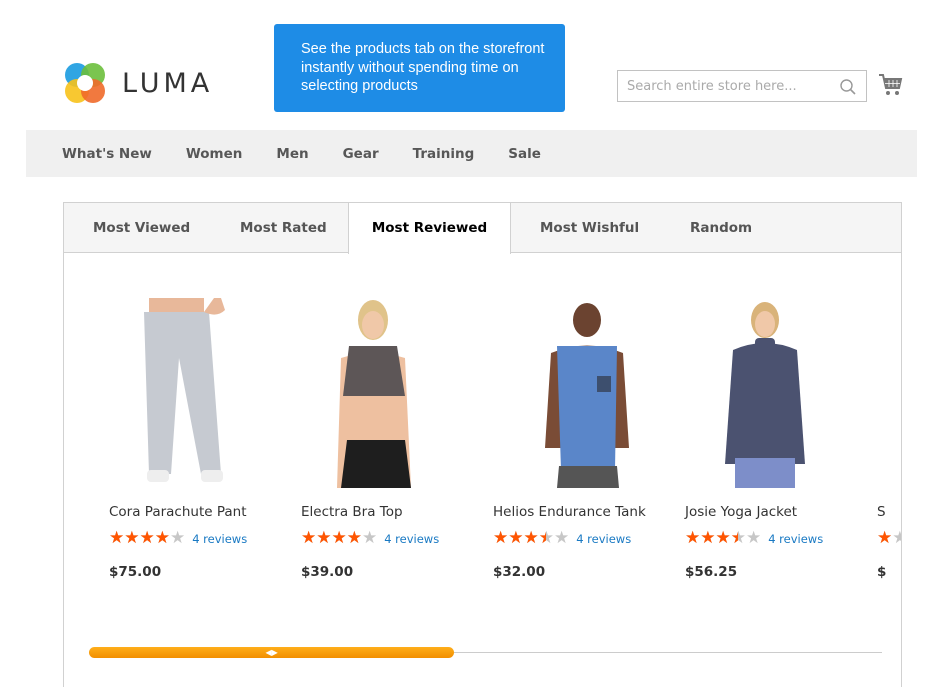  What do you see at coordinates (135, 572) in the screenshot?
I see `product-price: $75.00` at bounding box center [135, 572].